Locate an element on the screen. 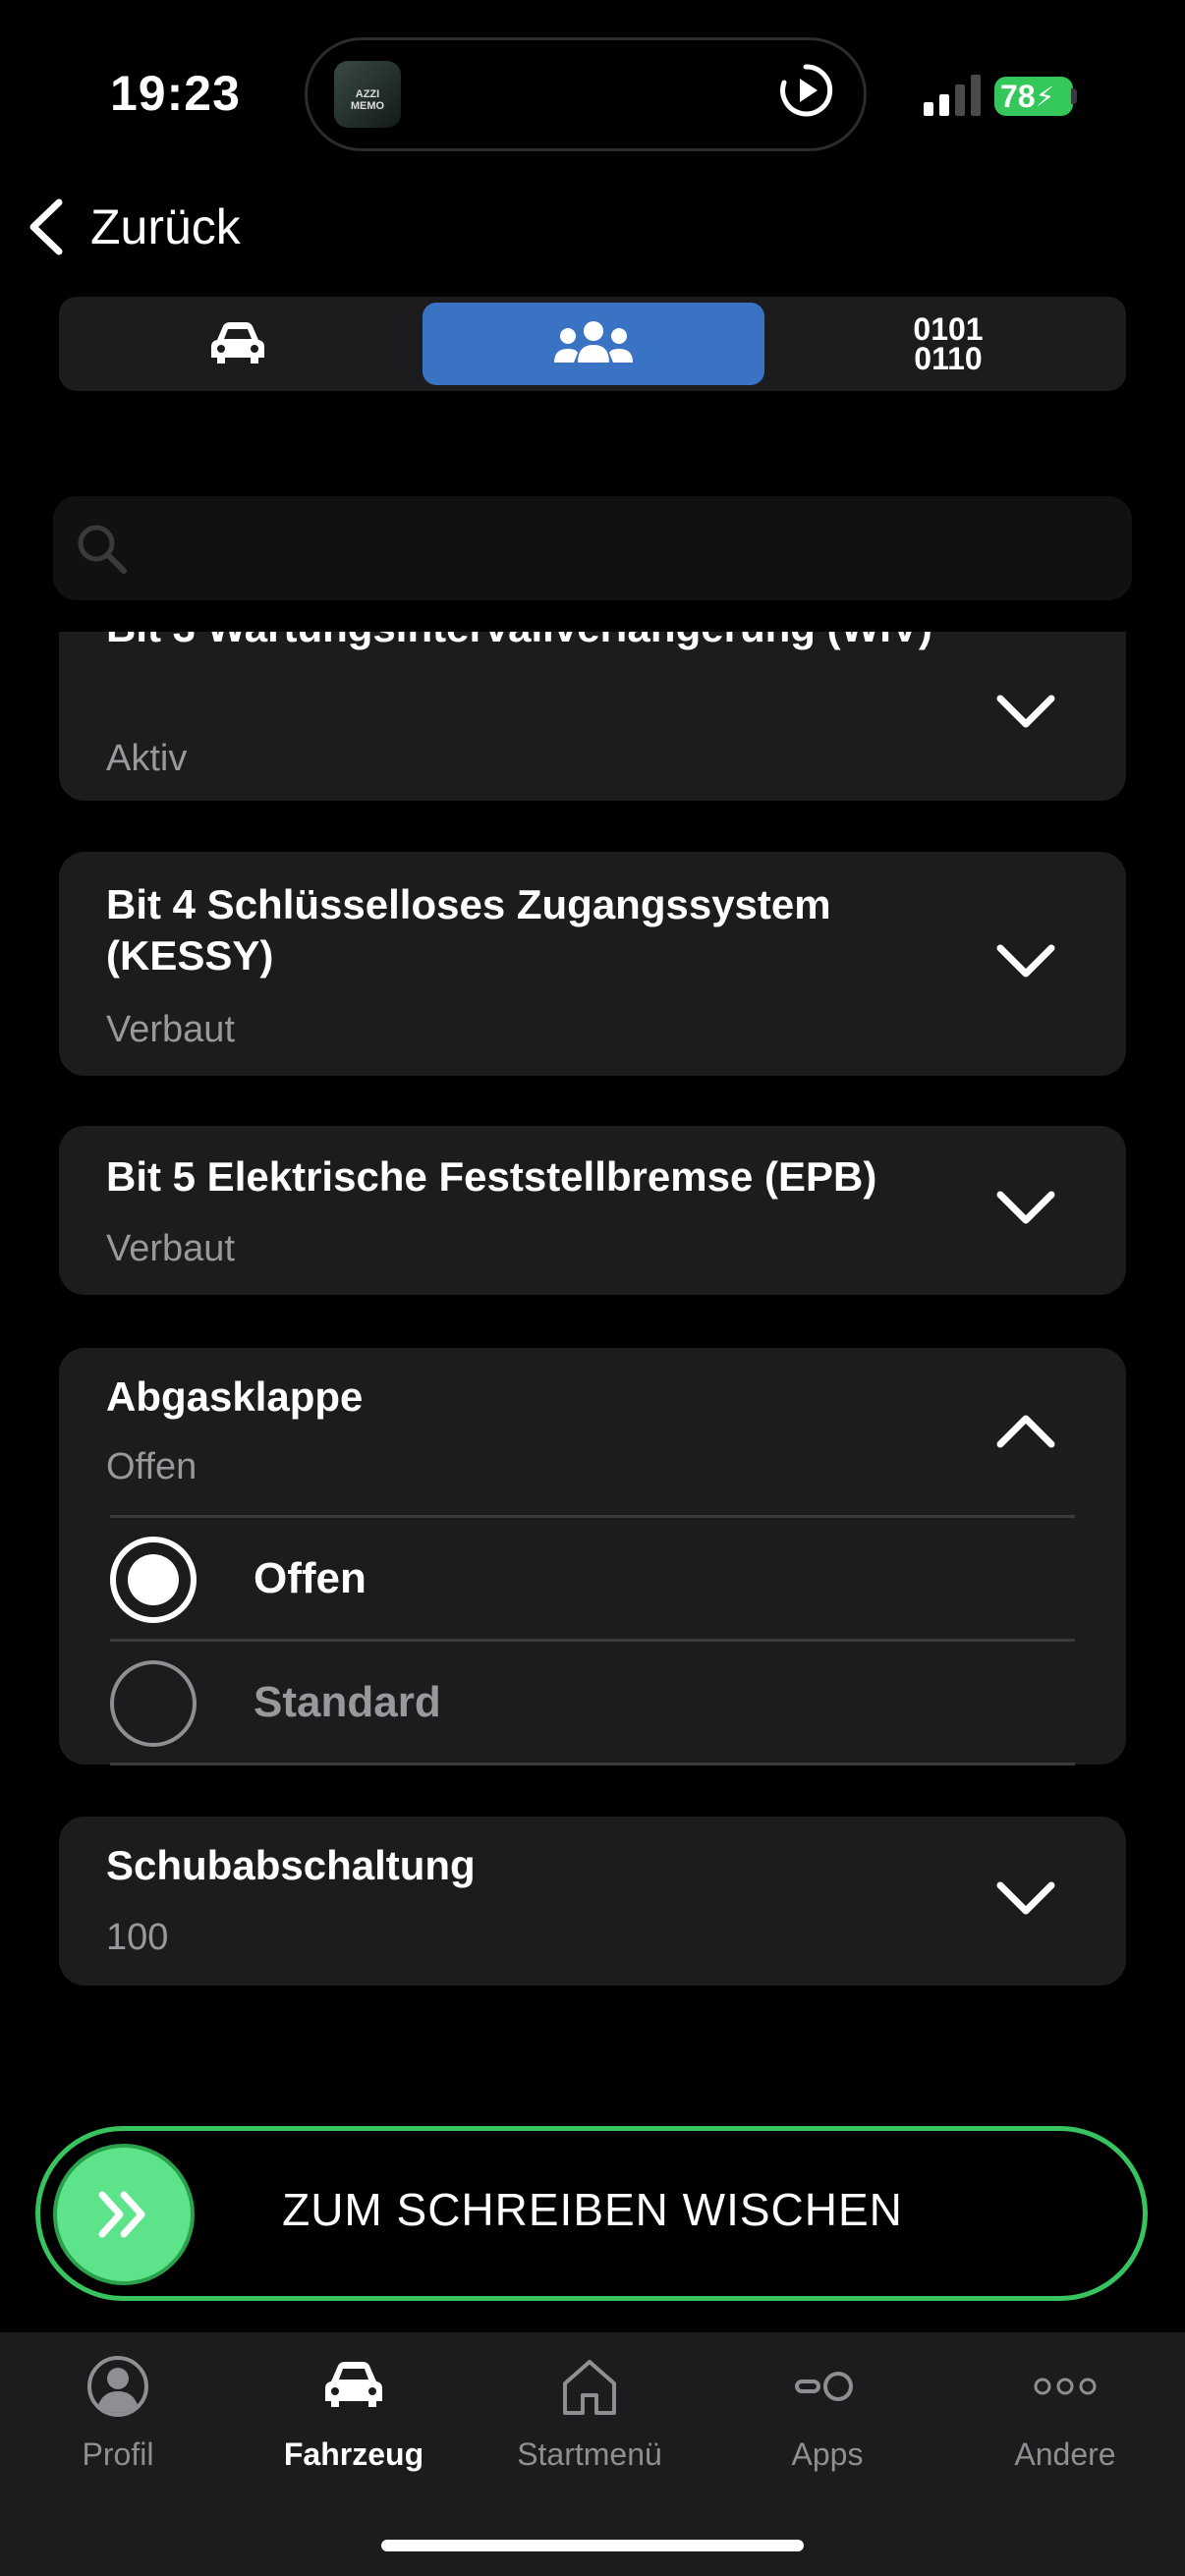  tab-label: Andere is located at coordinates (1065, 2454).